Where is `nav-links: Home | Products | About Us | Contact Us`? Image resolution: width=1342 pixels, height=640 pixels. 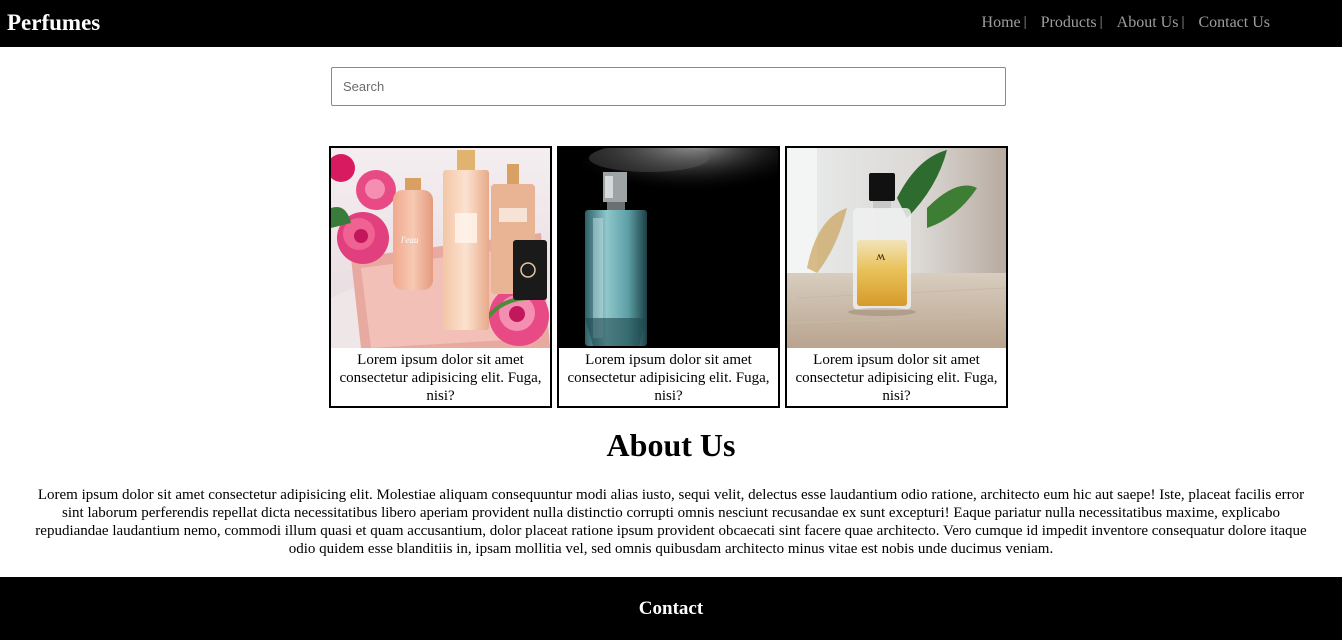
nav-links: Home | Products | About Us | Contact Us is located at coordinates (1126, 23).